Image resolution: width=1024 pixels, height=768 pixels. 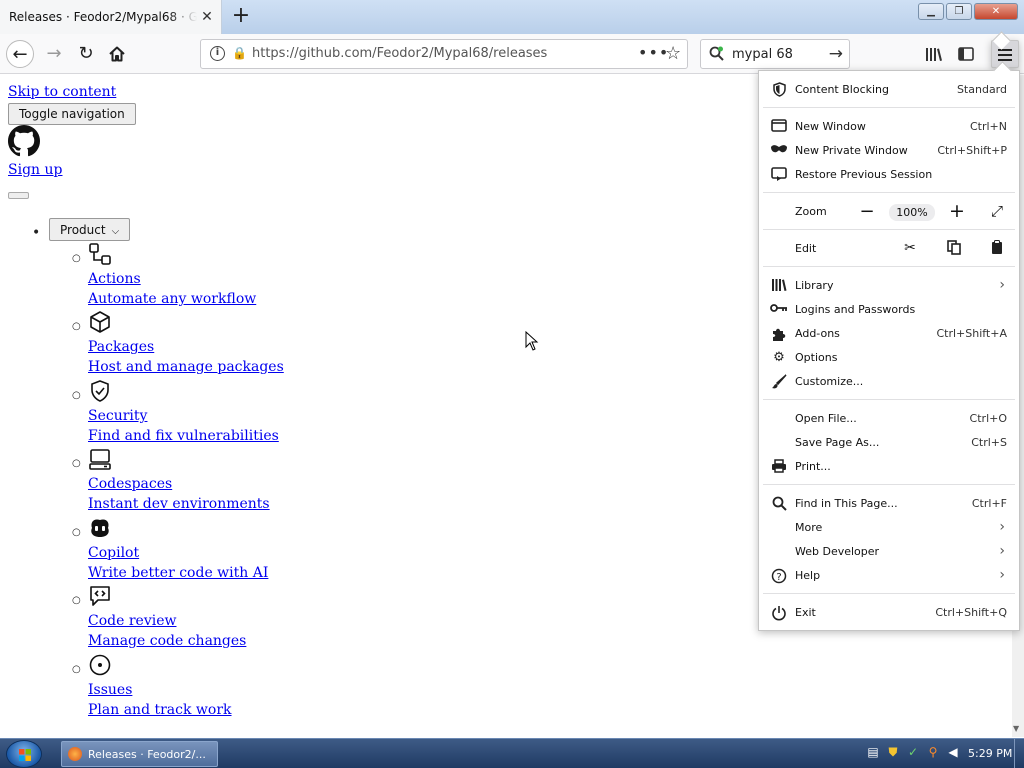 What do you see at coordinates (100, 391) in the screenshot?
I see `shield-check-icon` at bounding box center [100, 391].